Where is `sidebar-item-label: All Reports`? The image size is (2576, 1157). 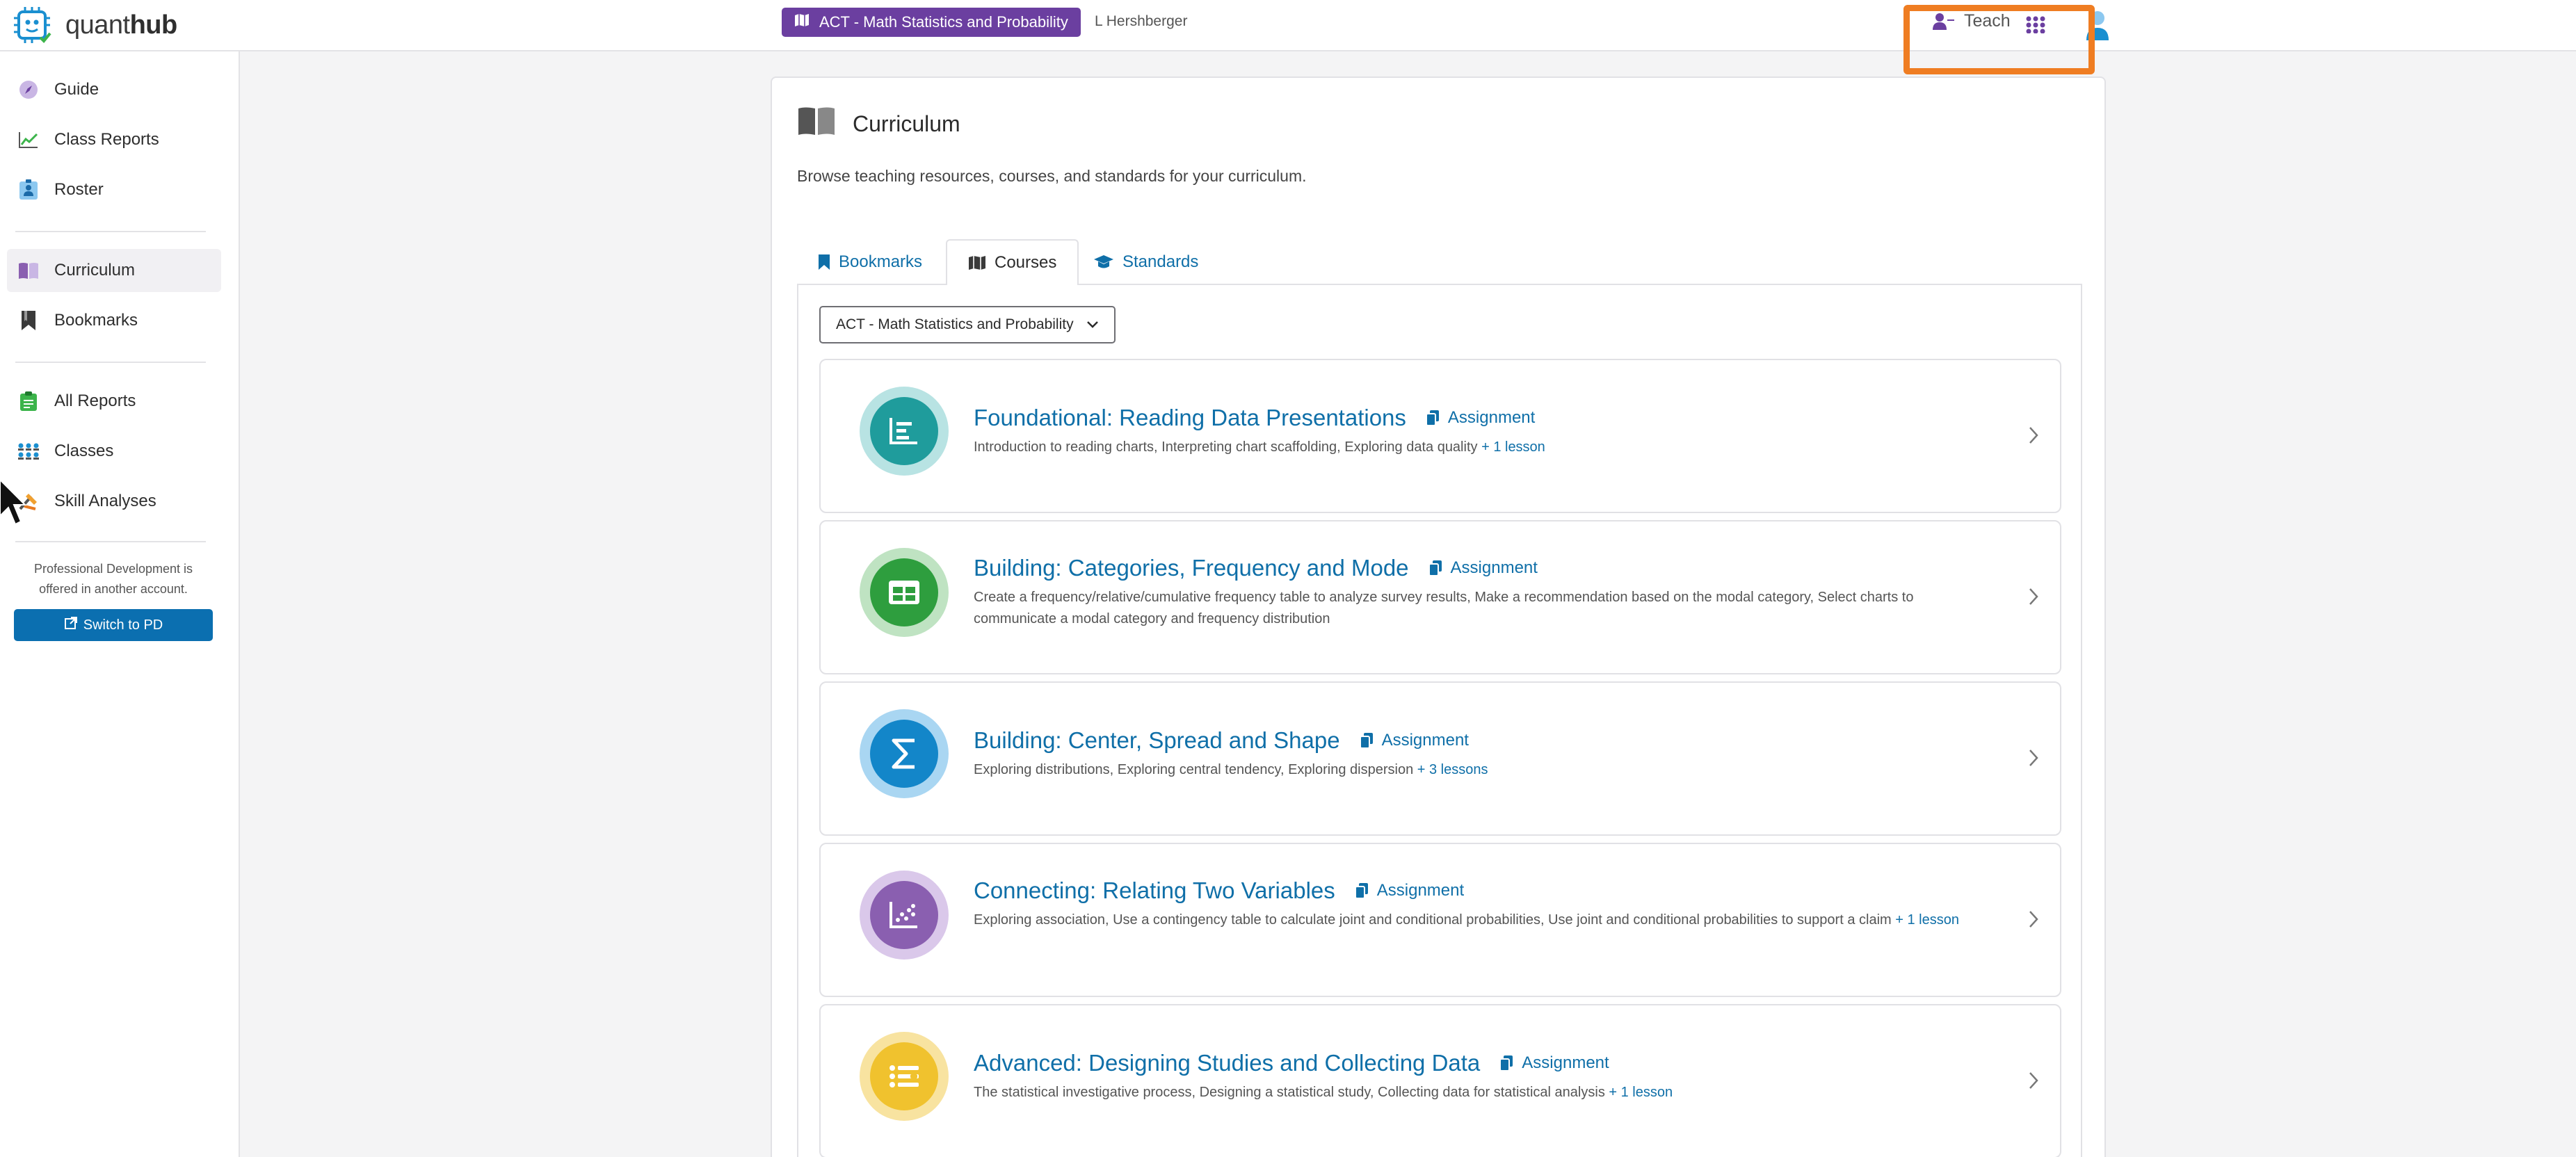
sidebar-item-label: All Reports is located at coordinates (95, 400).